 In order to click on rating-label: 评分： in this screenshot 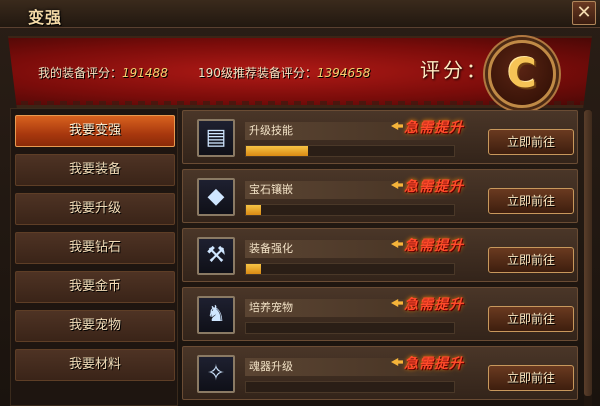, I will do `click(454, 70)`.